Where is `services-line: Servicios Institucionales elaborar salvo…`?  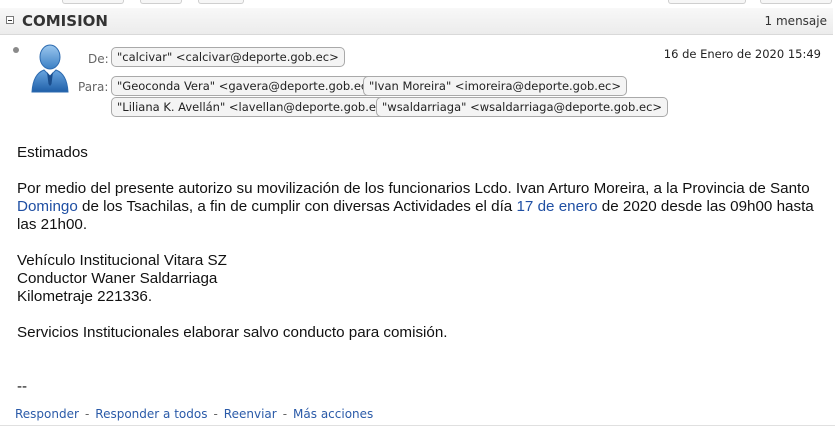 services-line: Servicios Institucionales elaborar salvo… is located at coordinates (232, 332).